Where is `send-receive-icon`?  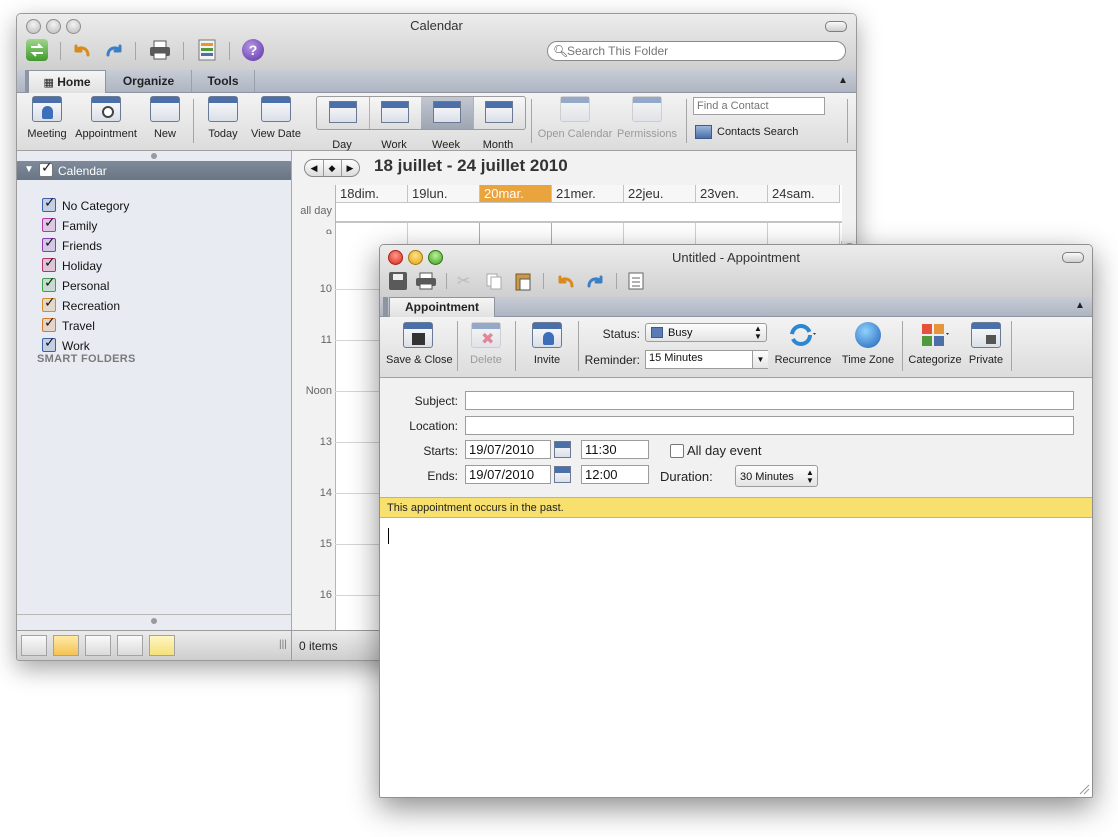 send-receive-icon is located at coordinates (37, 50).